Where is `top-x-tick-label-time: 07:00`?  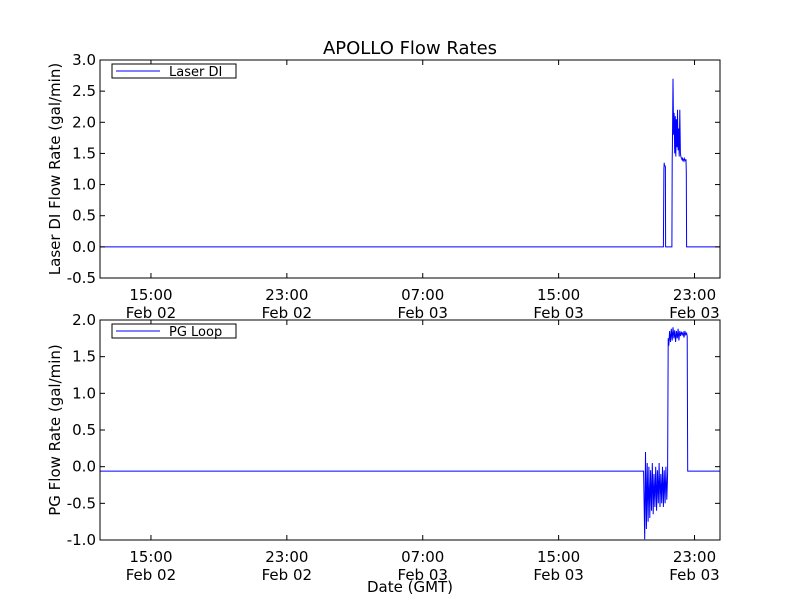
top-x-tick-label-time: 07:00 is located at coordinates (422, 295).